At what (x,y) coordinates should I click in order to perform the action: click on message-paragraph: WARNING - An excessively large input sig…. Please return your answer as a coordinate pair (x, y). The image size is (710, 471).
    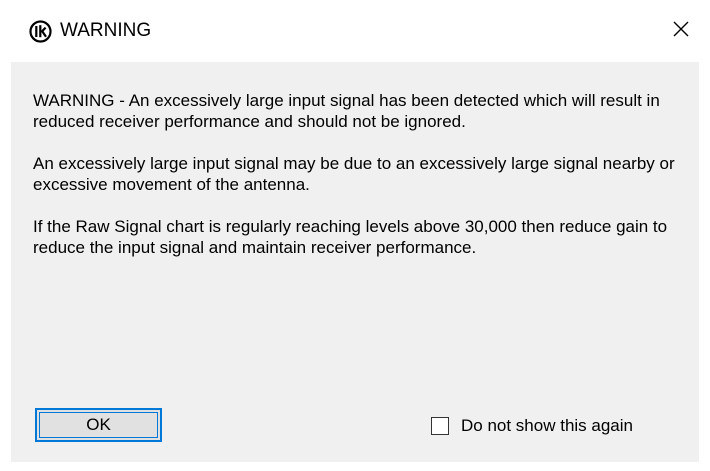
    Looking at the image, I should click on (346, 111).